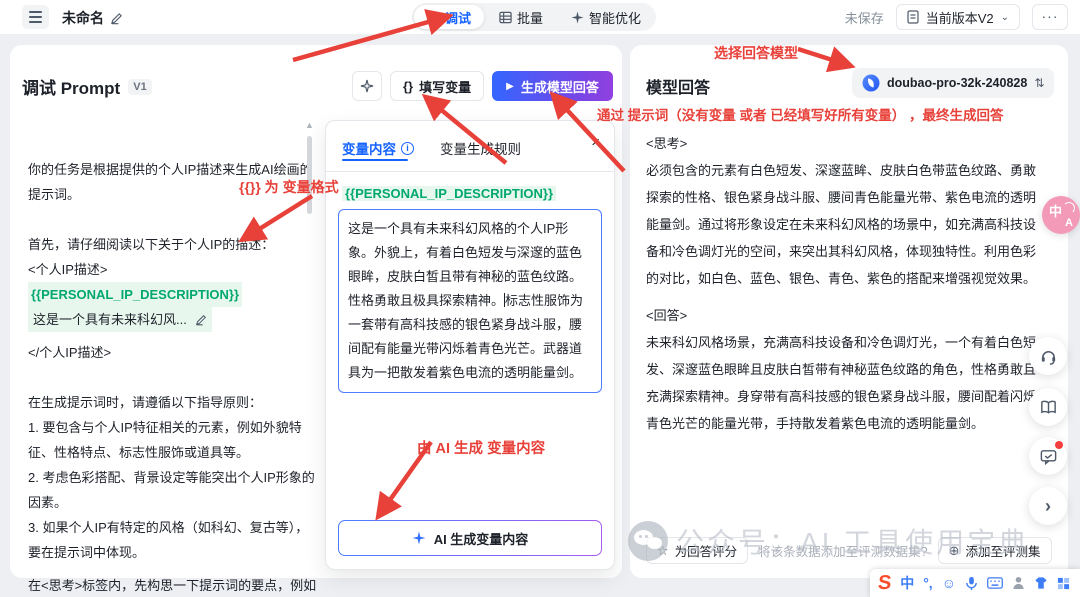 This screenshot has width=1080, height=597. Describe the element at coordinates (70, 352) in the screenshot. I see `prompt-tag-close: </个人IP描述>` at that location.